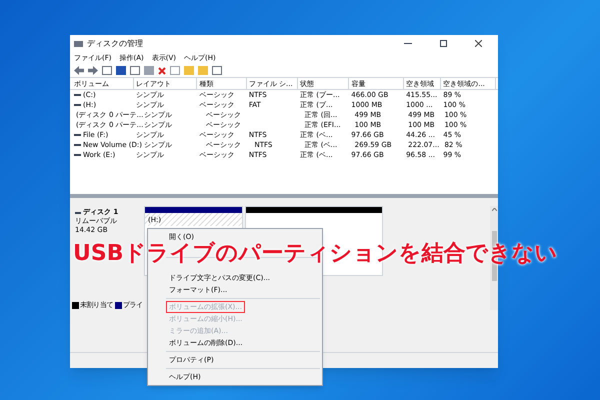  Describe the element at coordinates (443, 43) in the screenshot. I see `maximize-icon` at that location.